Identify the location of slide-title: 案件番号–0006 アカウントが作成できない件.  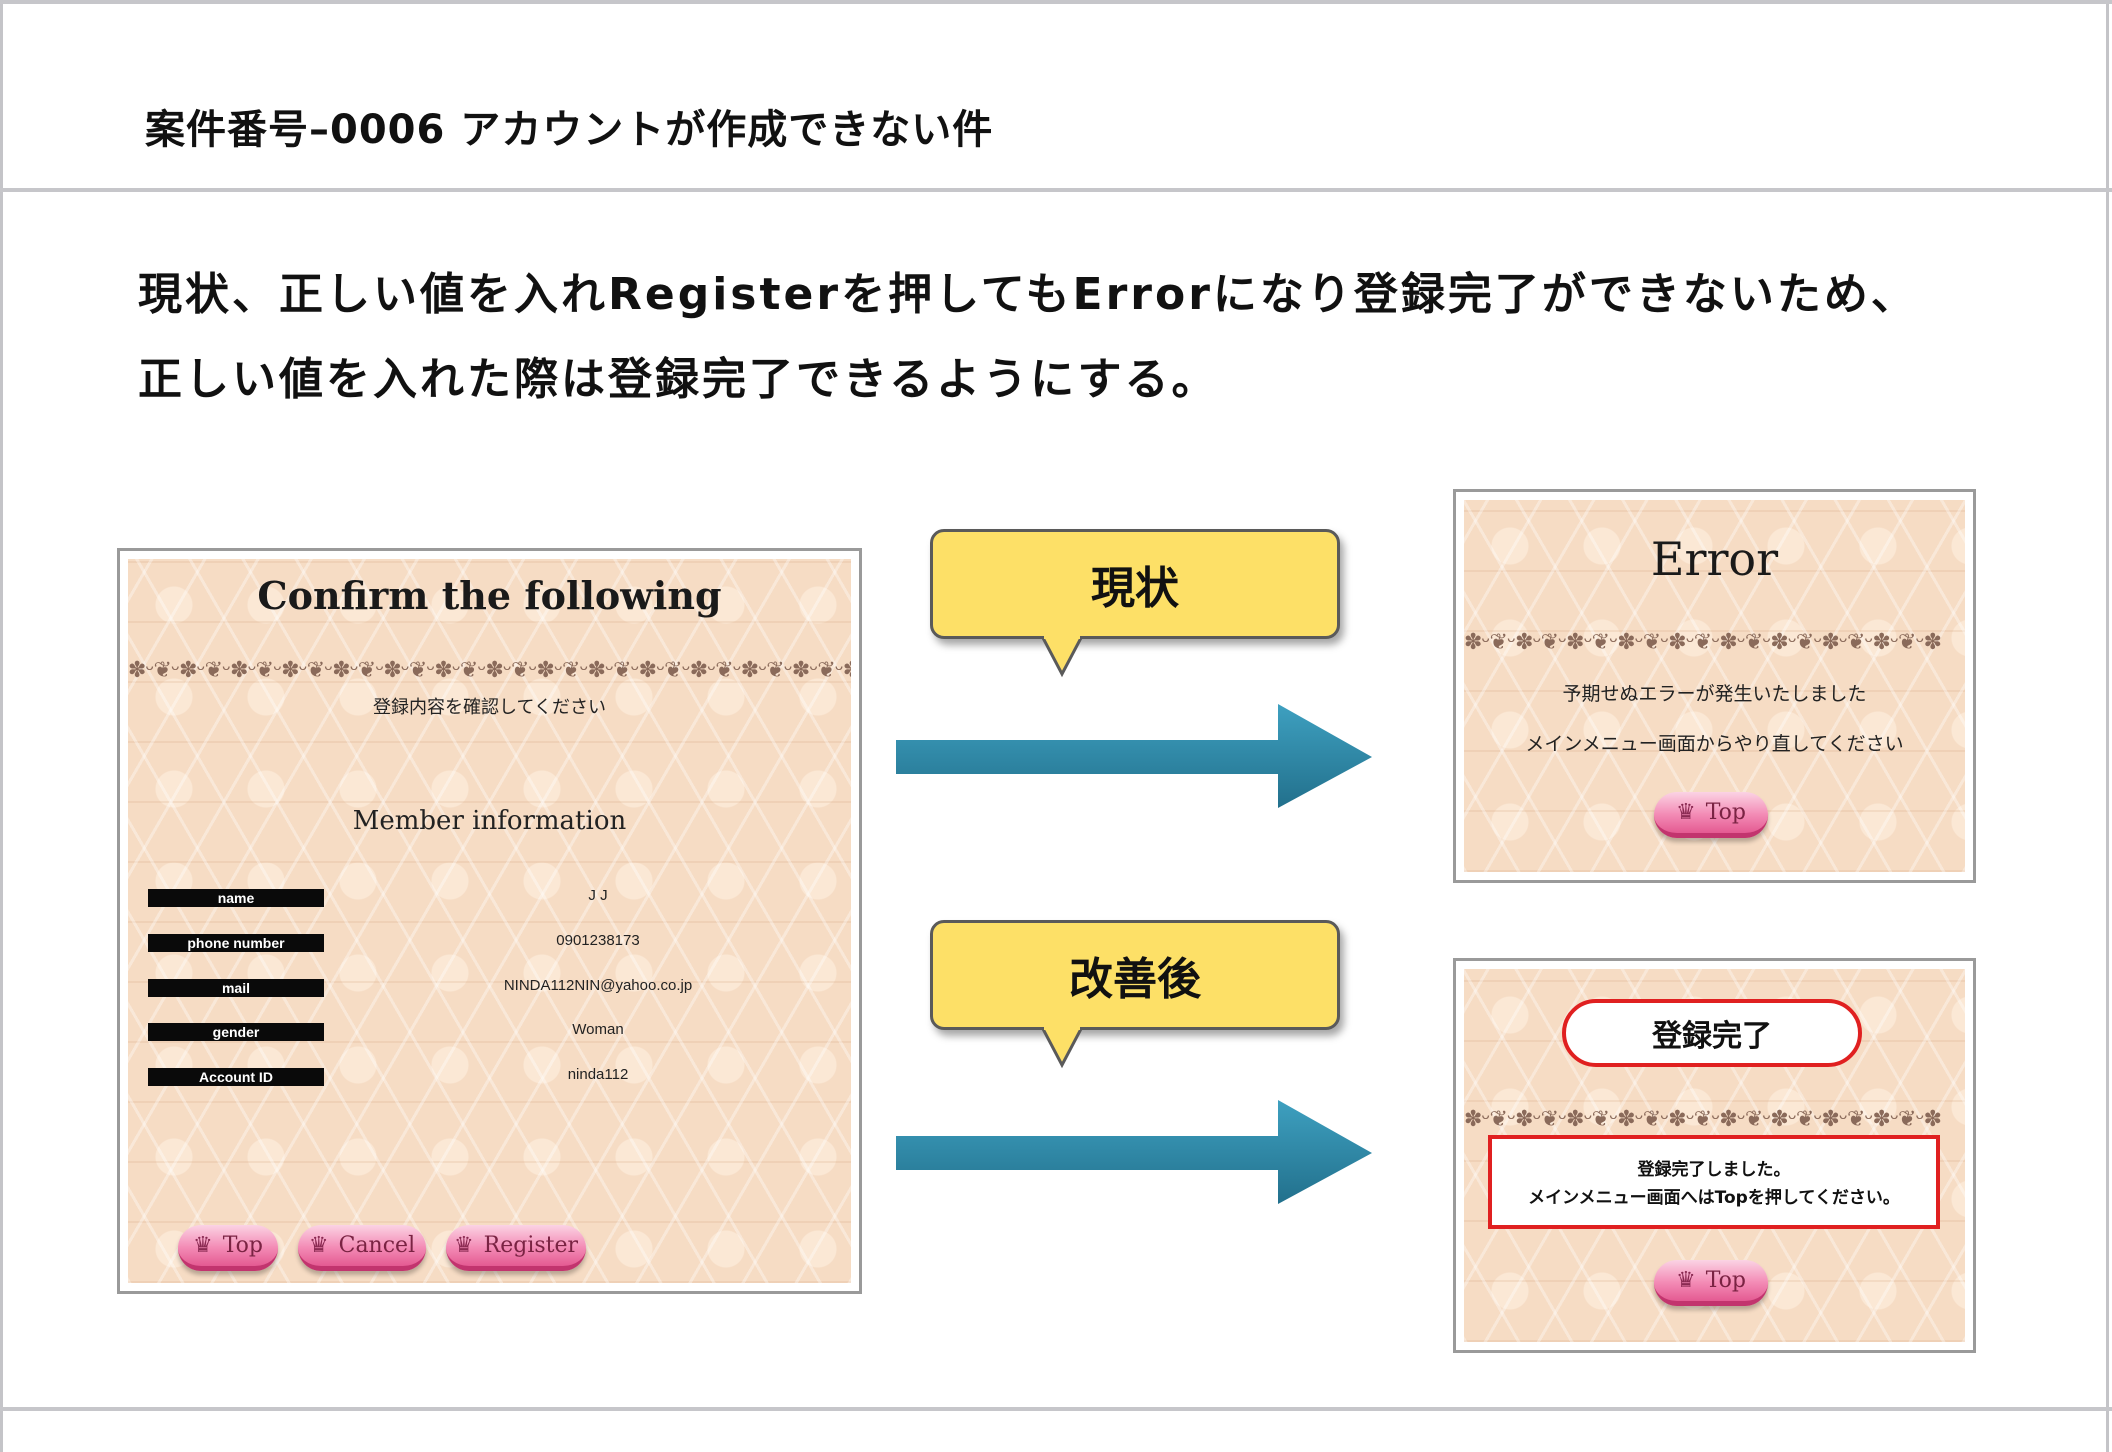
(569, 130).